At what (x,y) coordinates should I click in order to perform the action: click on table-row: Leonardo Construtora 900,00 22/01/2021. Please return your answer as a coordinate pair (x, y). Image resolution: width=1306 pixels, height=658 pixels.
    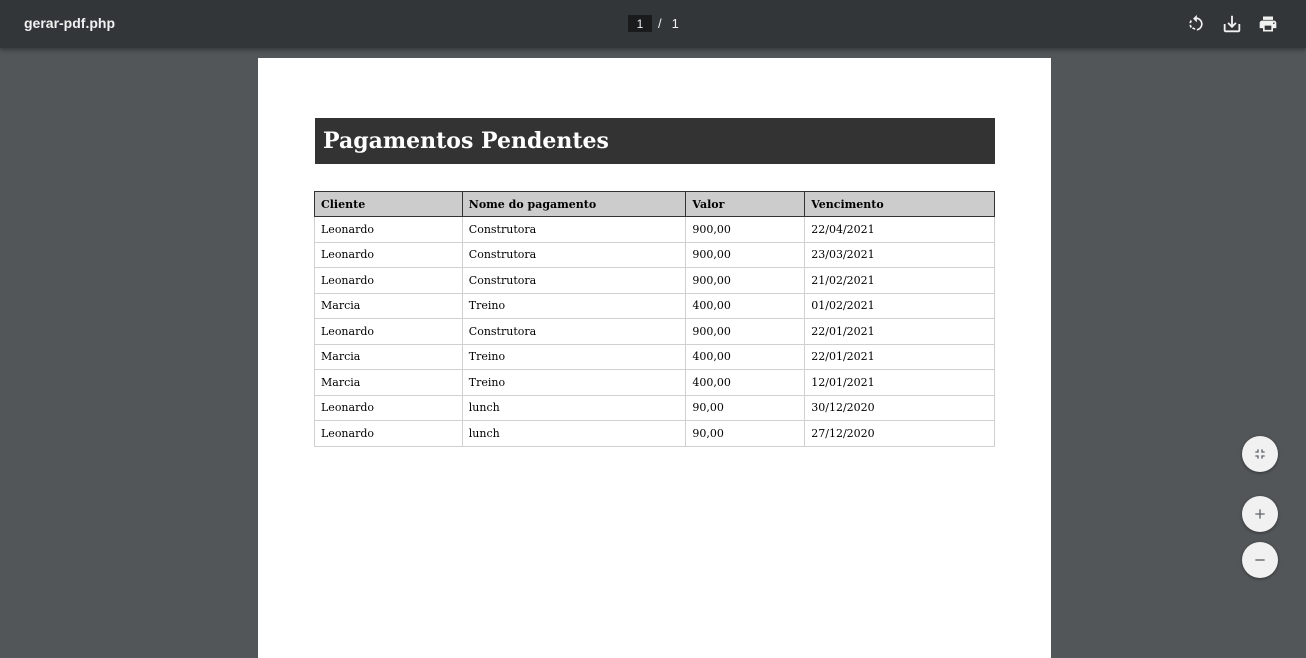
    Looking at the image, I should click on (654, 331).